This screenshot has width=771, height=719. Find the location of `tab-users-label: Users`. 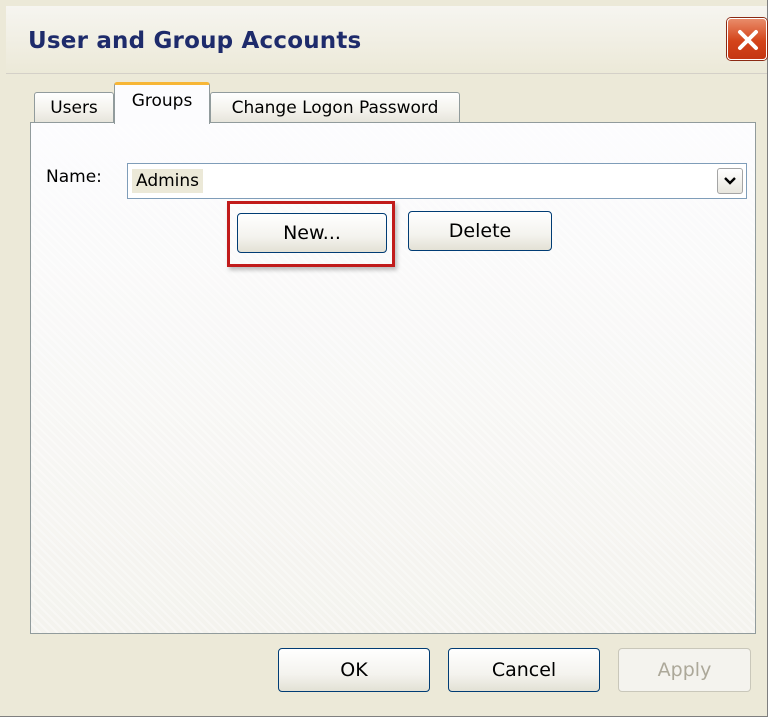

tab-users-label: Users is located at coordinates (74, 107).